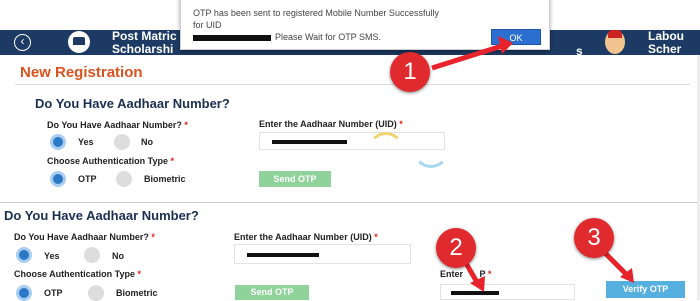  Describe the element at coordinates (456, 248) in the screenshot. I see `callout-badge-2: 2` at that location.